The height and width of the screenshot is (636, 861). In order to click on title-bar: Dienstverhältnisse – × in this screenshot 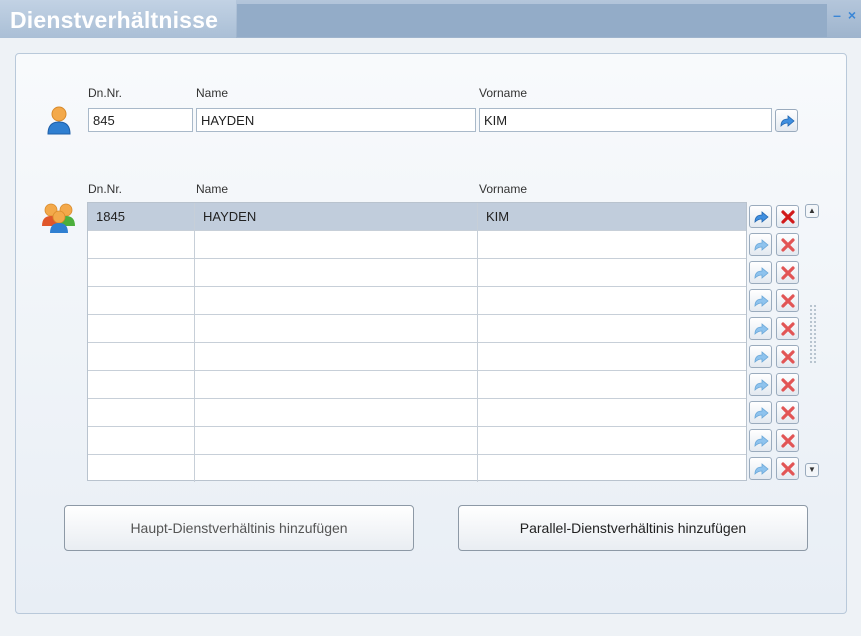, I will do `click(430, 19)`.